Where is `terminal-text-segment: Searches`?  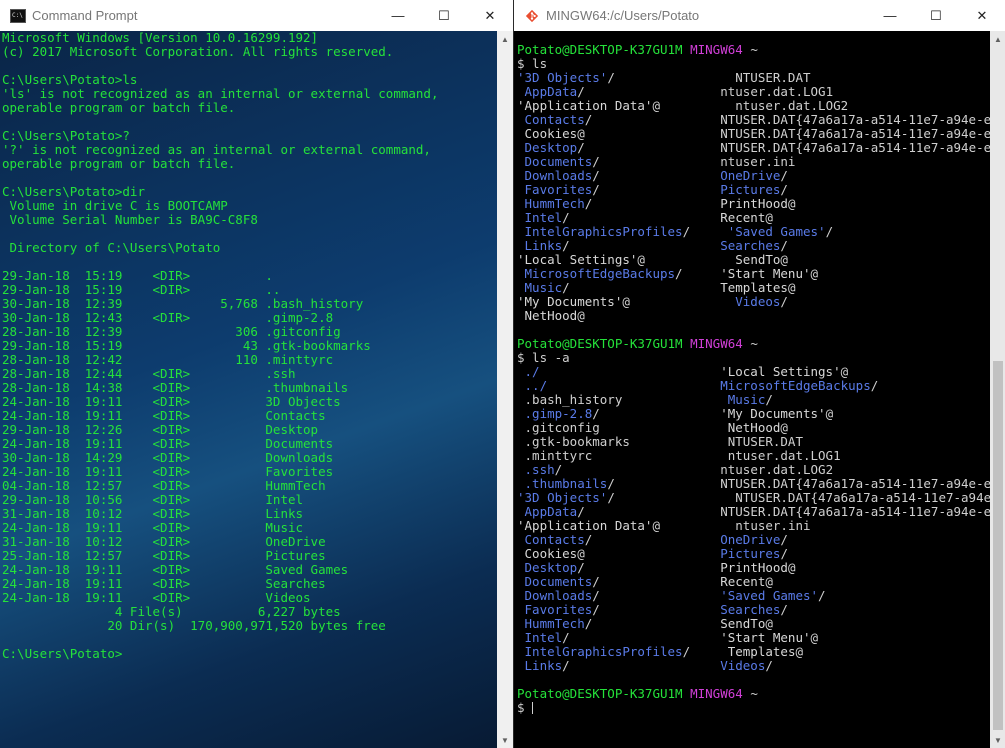
terminal-text-segment: Searches is located at coordinates (750, 609).